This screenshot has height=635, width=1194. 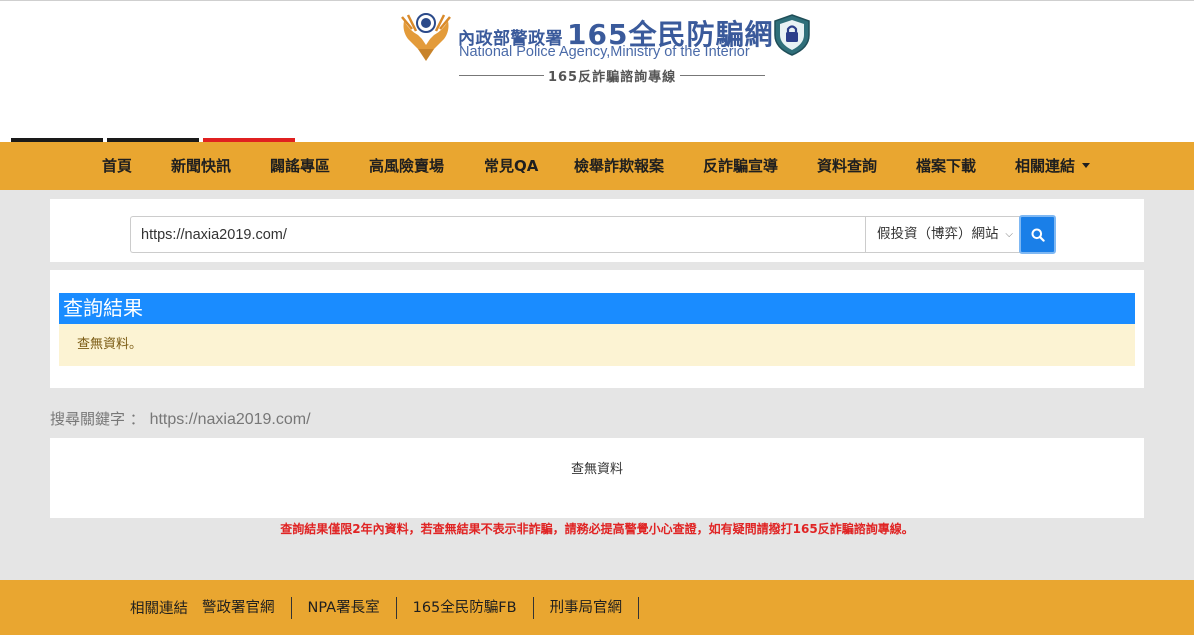 I want to click on footer-label: 相關連結, so click(x=159, y=609).